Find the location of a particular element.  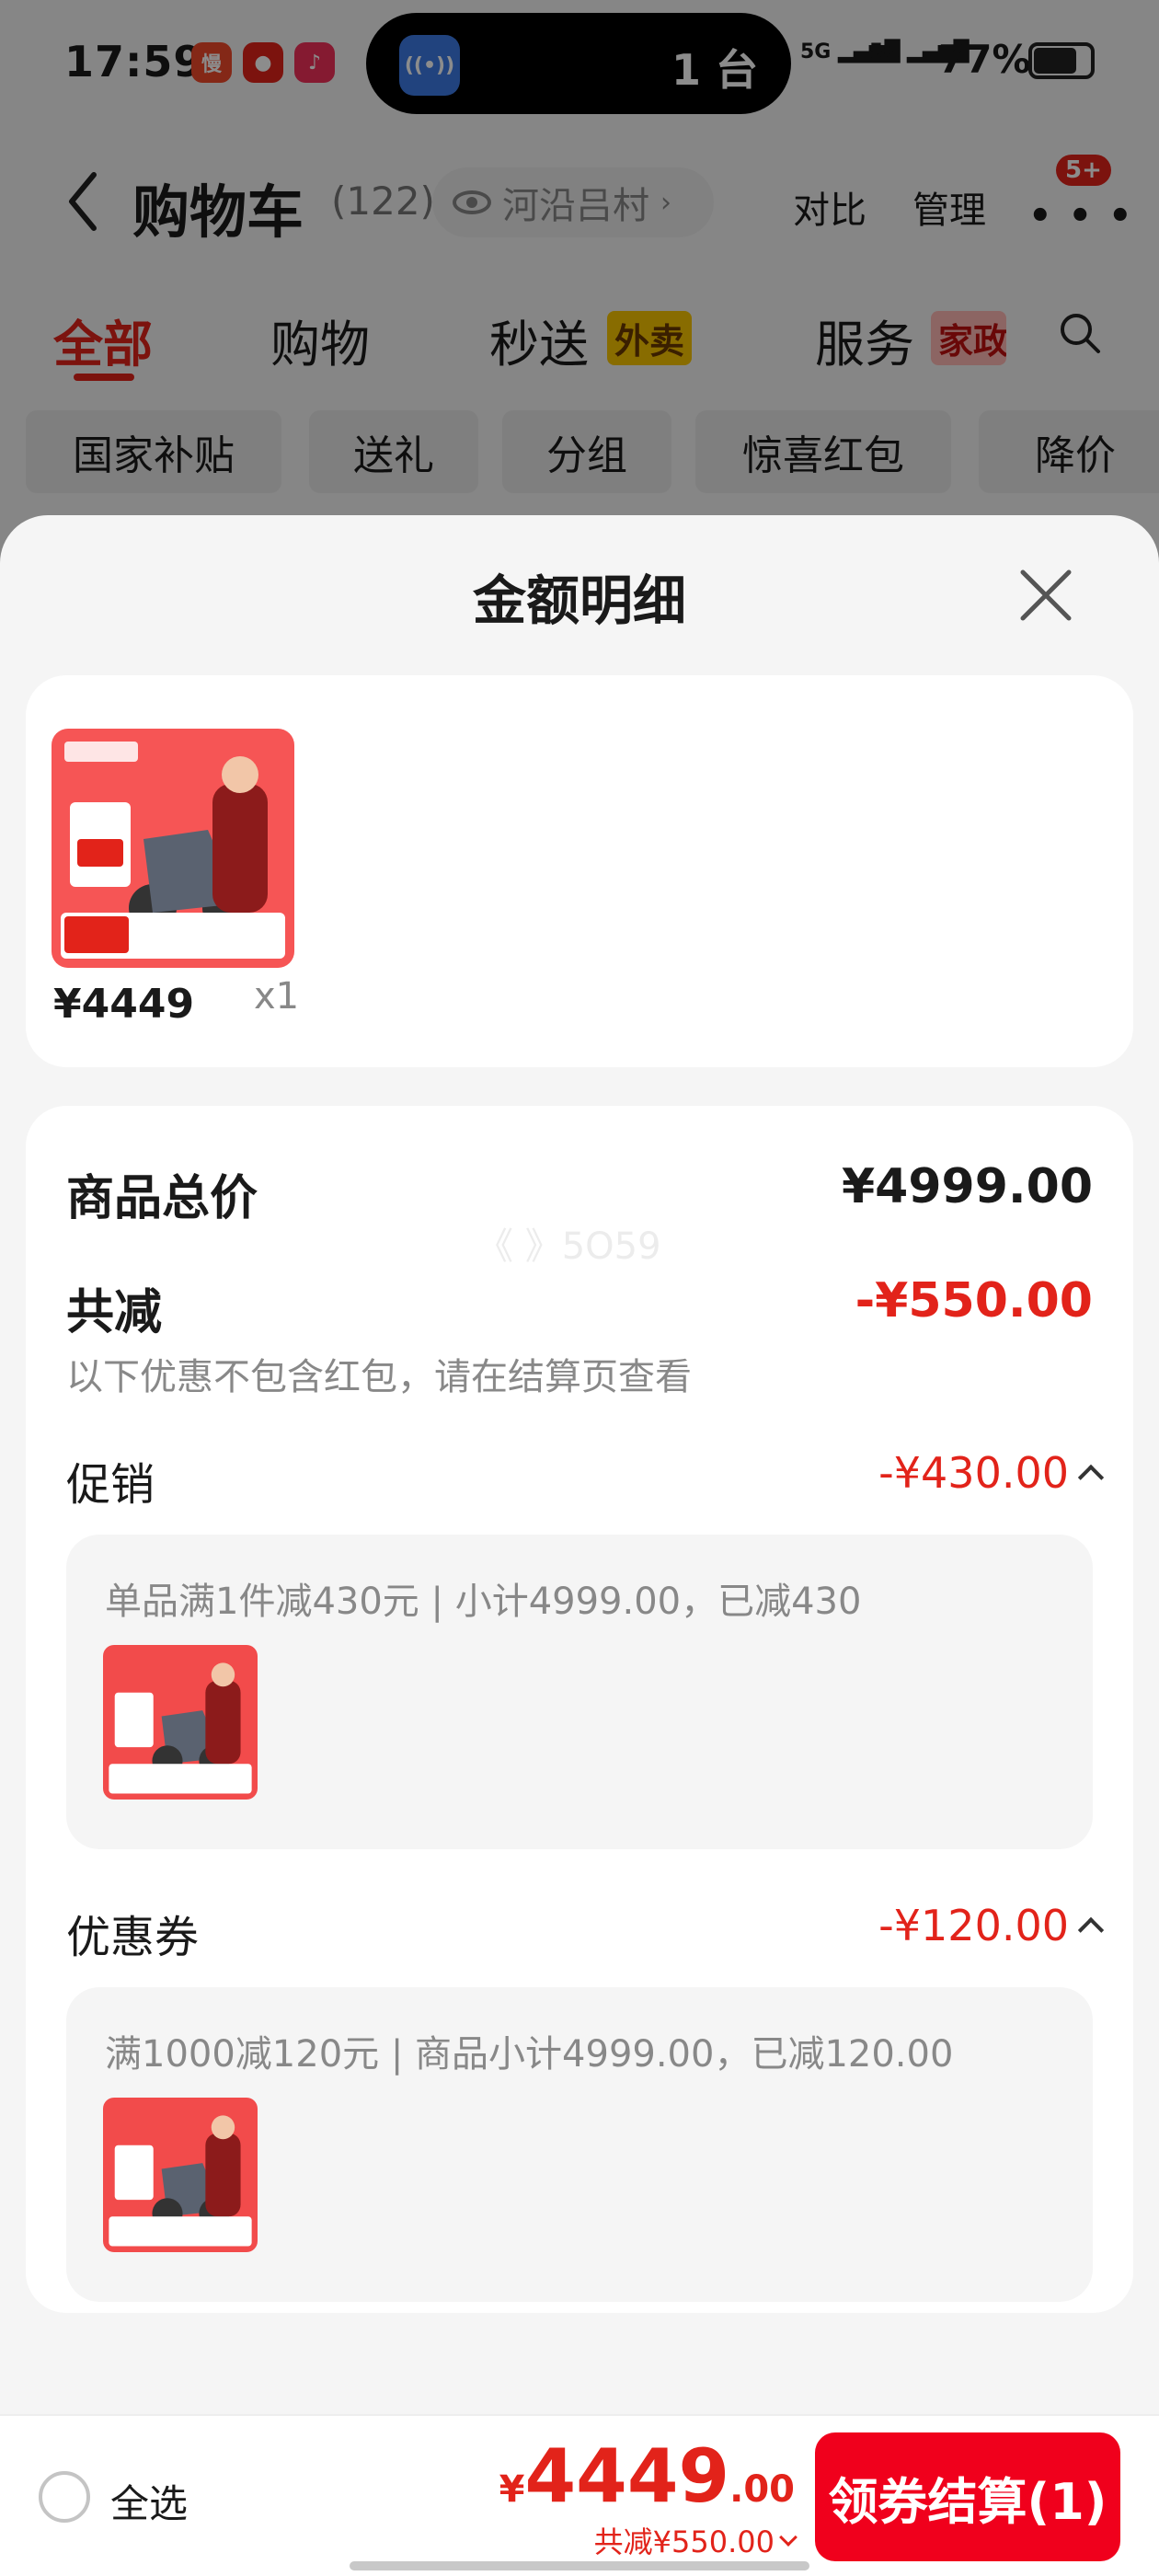

total-price-value: ¥4999.00 is located at coordinates (967, 1186).